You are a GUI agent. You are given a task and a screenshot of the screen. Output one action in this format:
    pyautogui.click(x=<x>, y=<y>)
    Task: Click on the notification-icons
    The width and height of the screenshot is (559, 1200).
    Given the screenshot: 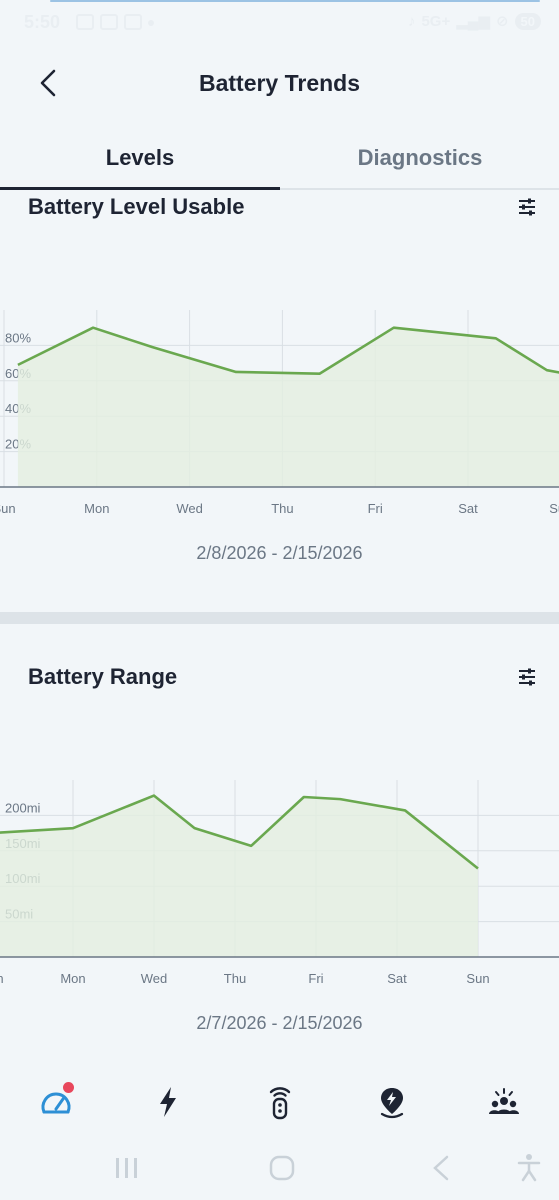 What is the action you would take?
    pyautogui.click(x=115, y=22)
    